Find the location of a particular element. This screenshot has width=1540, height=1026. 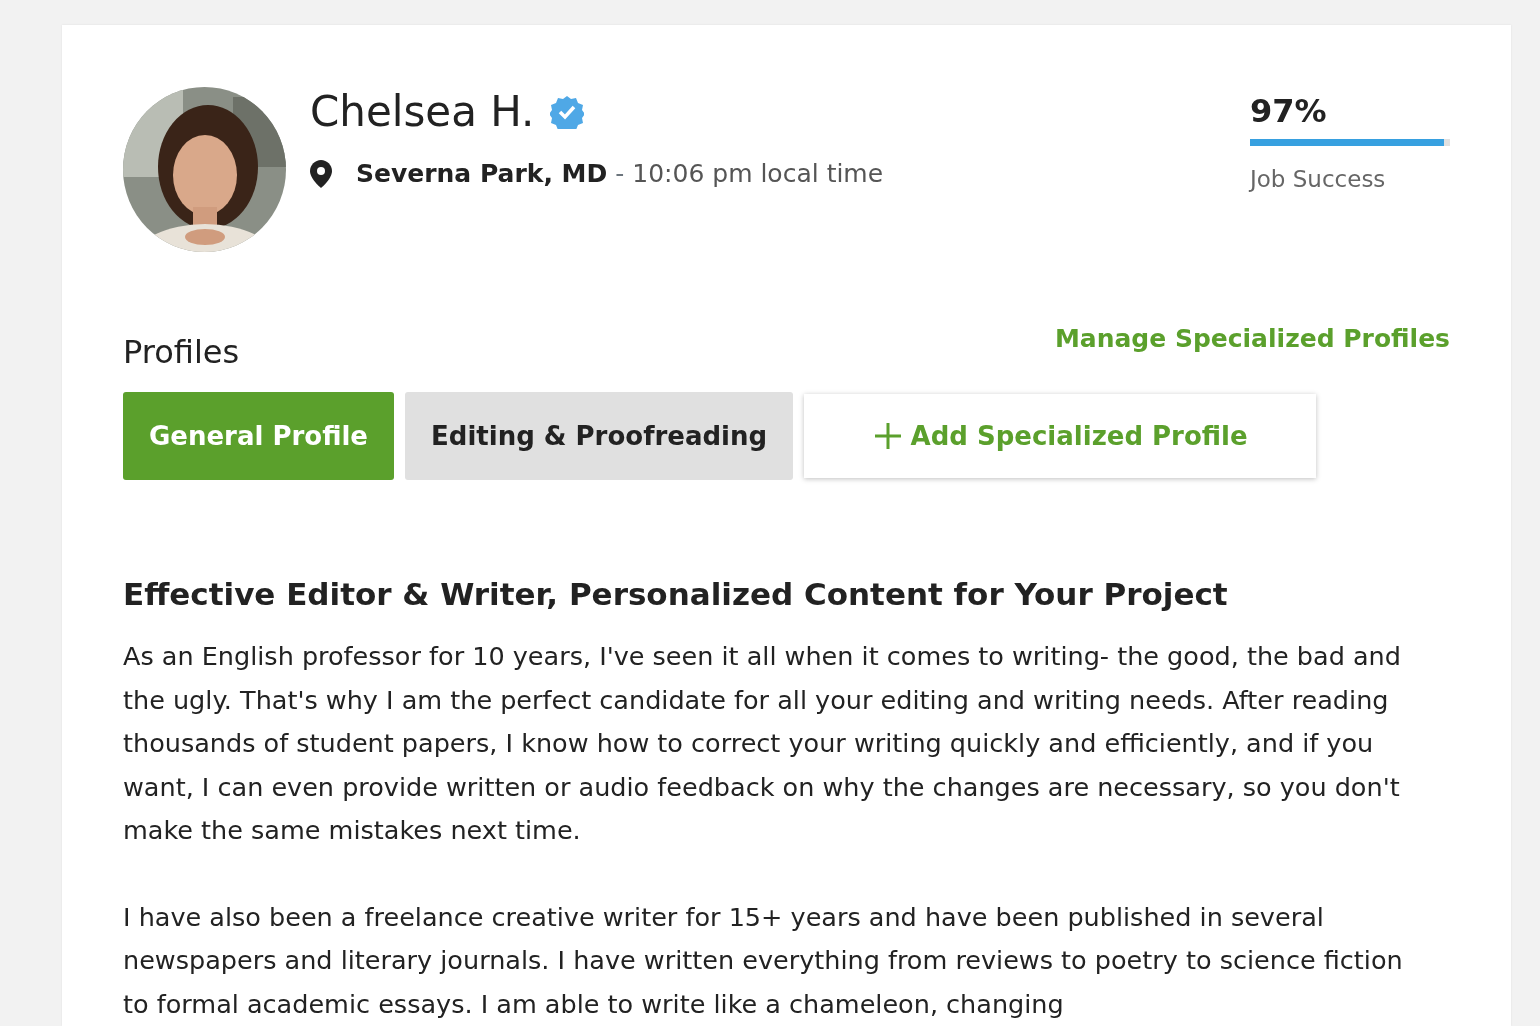

plus-icon is located at coordinates (887, 436).